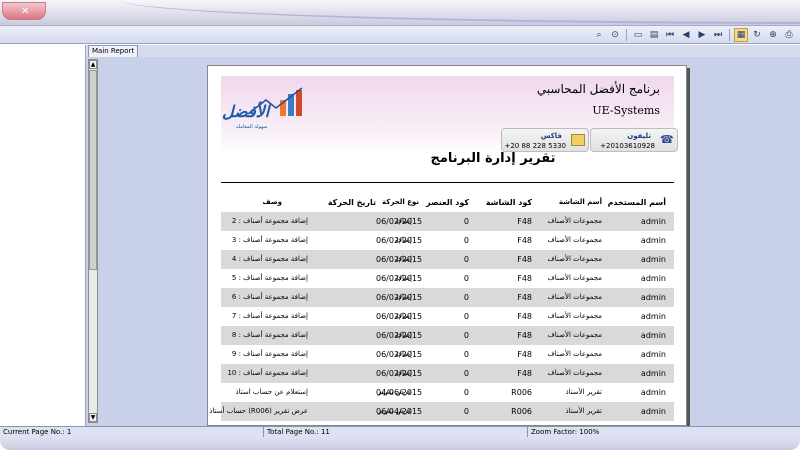 This screenshot has height=450, width=800. Describe the element at coordinates (269, 221) in the screenshot. I see `cell-desc: إضافة مجموعة أصناف : 2` at that location.